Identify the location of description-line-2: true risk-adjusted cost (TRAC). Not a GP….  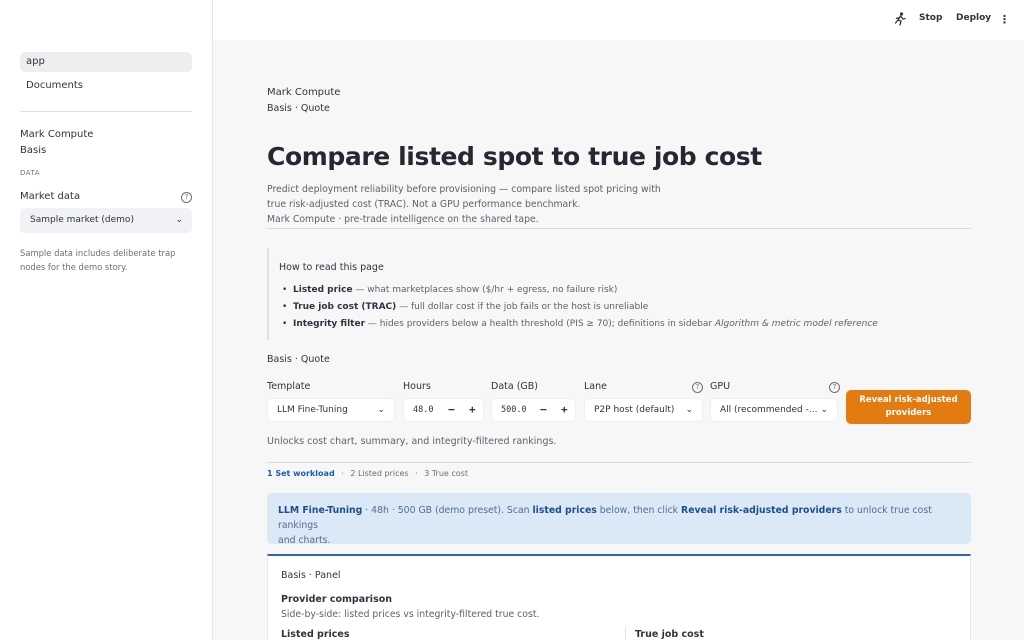
(424, 204).